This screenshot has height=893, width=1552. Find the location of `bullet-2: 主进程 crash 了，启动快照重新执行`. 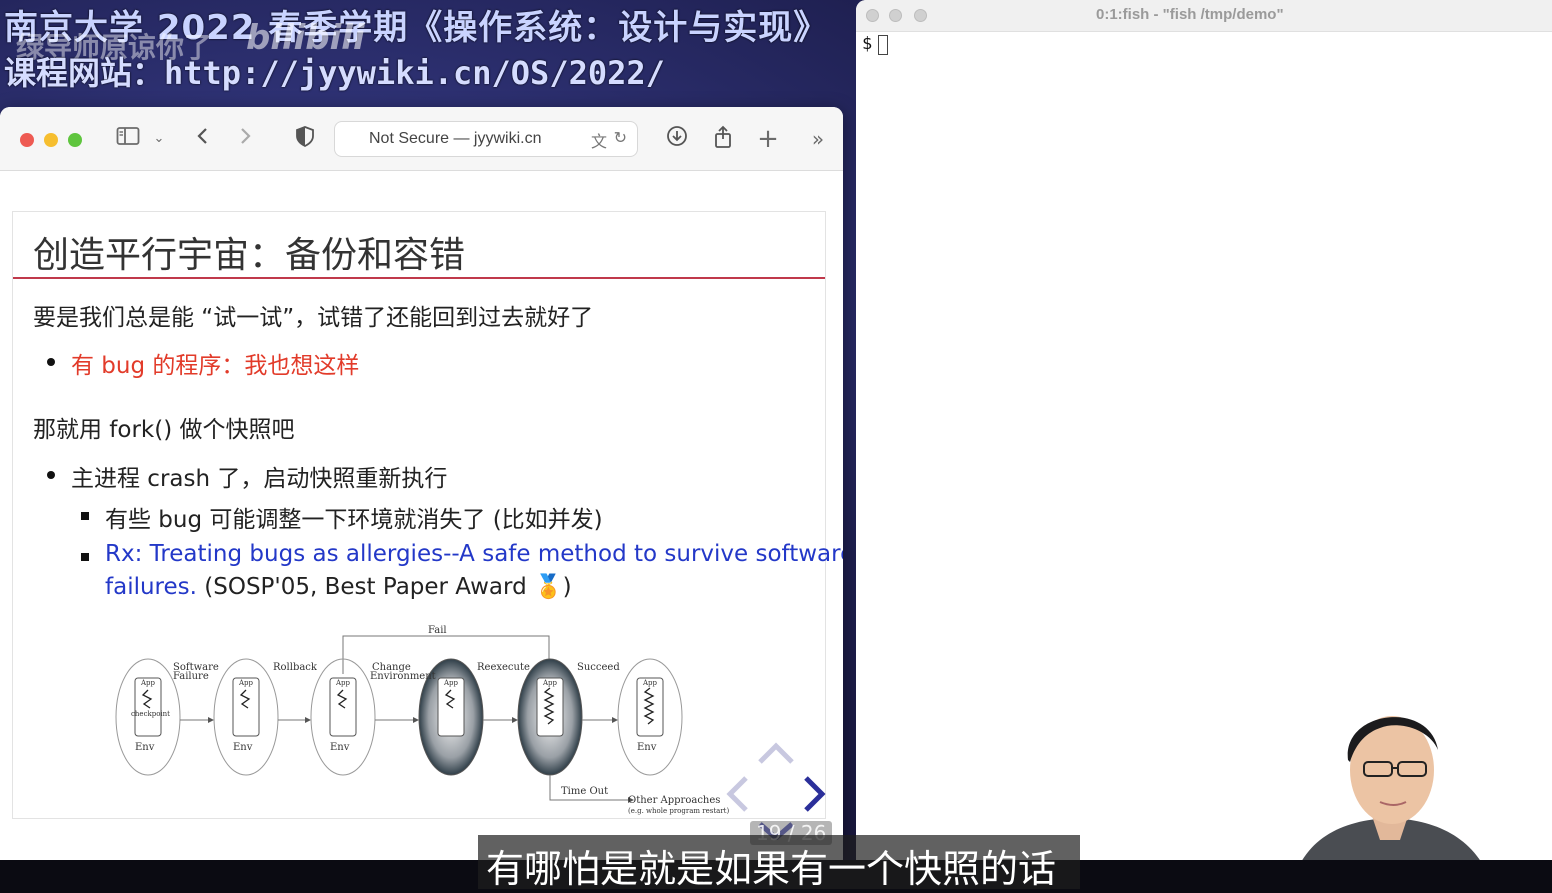

bullet-2: 主进程 crash 了，启动快照重新执行 is located at coordinates (259, 479).